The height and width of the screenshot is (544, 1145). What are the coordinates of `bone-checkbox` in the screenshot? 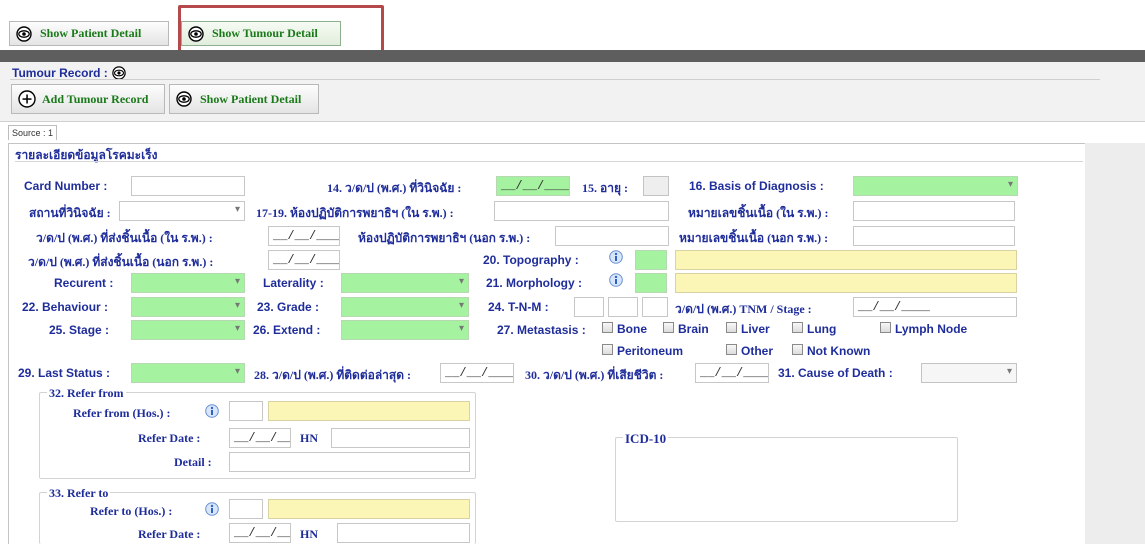 It's located at (607, 327).